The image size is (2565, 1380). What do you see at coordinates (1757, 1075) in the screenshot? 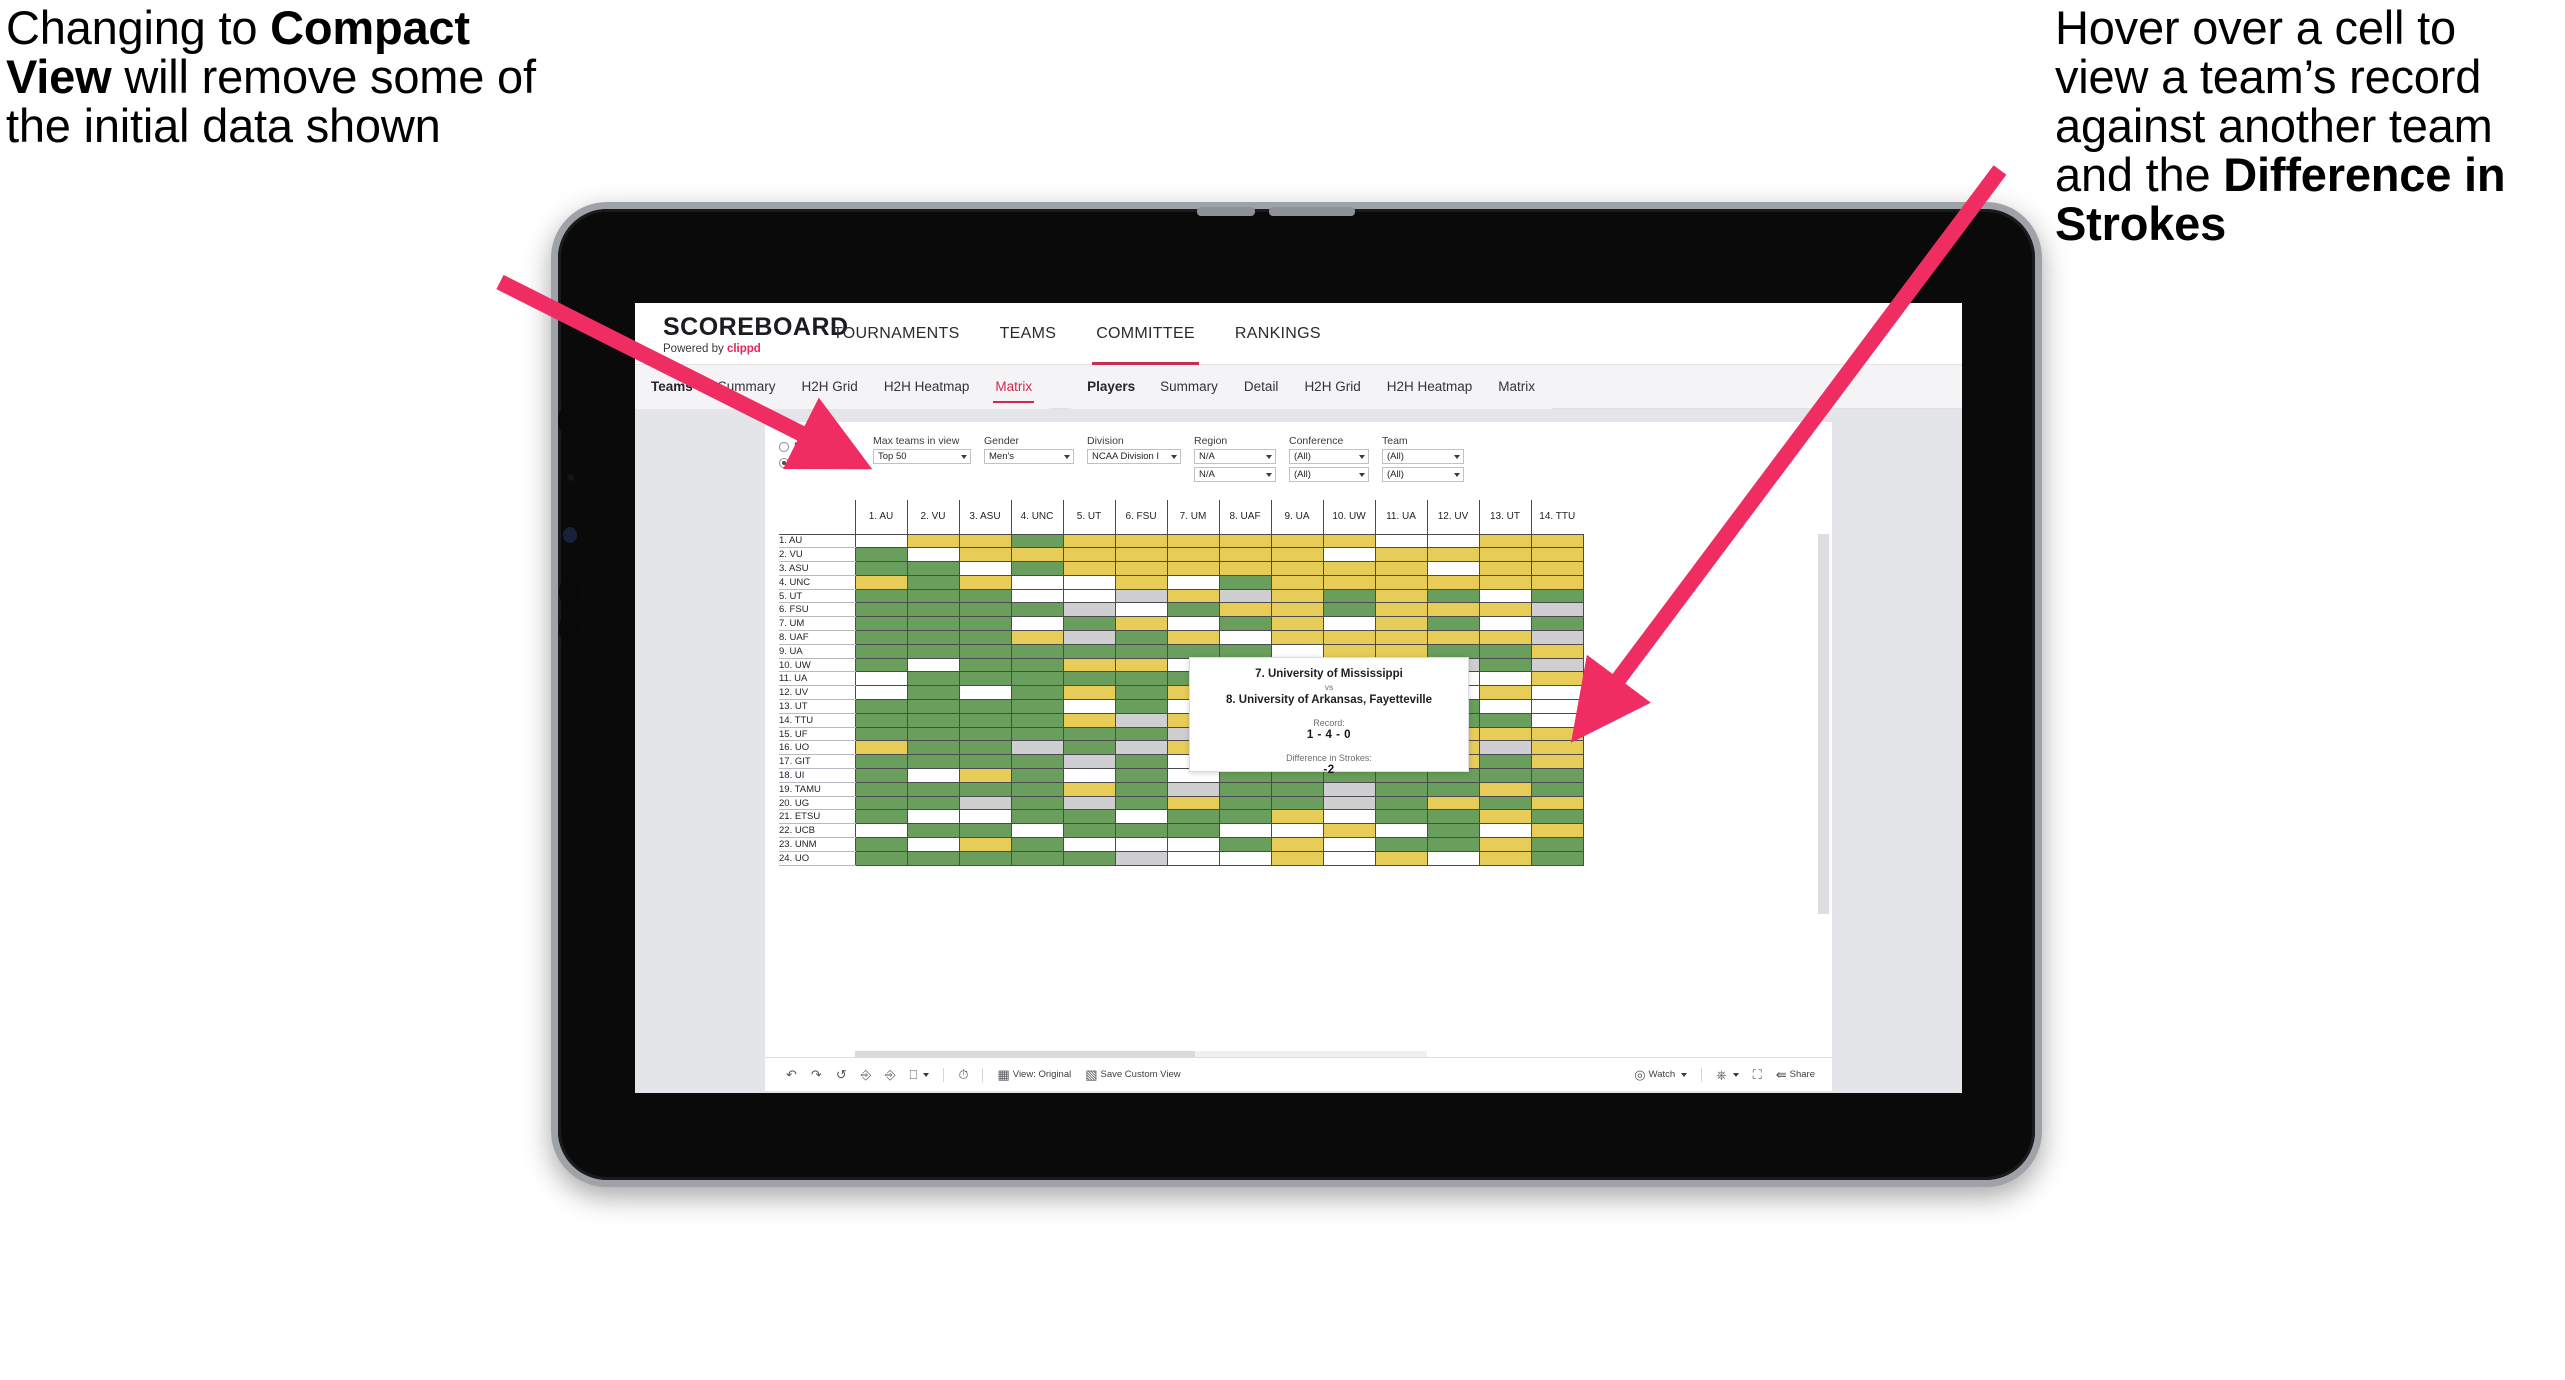
I see `fullscreen-button: ⛶` at bounding box center [1757, 1075].